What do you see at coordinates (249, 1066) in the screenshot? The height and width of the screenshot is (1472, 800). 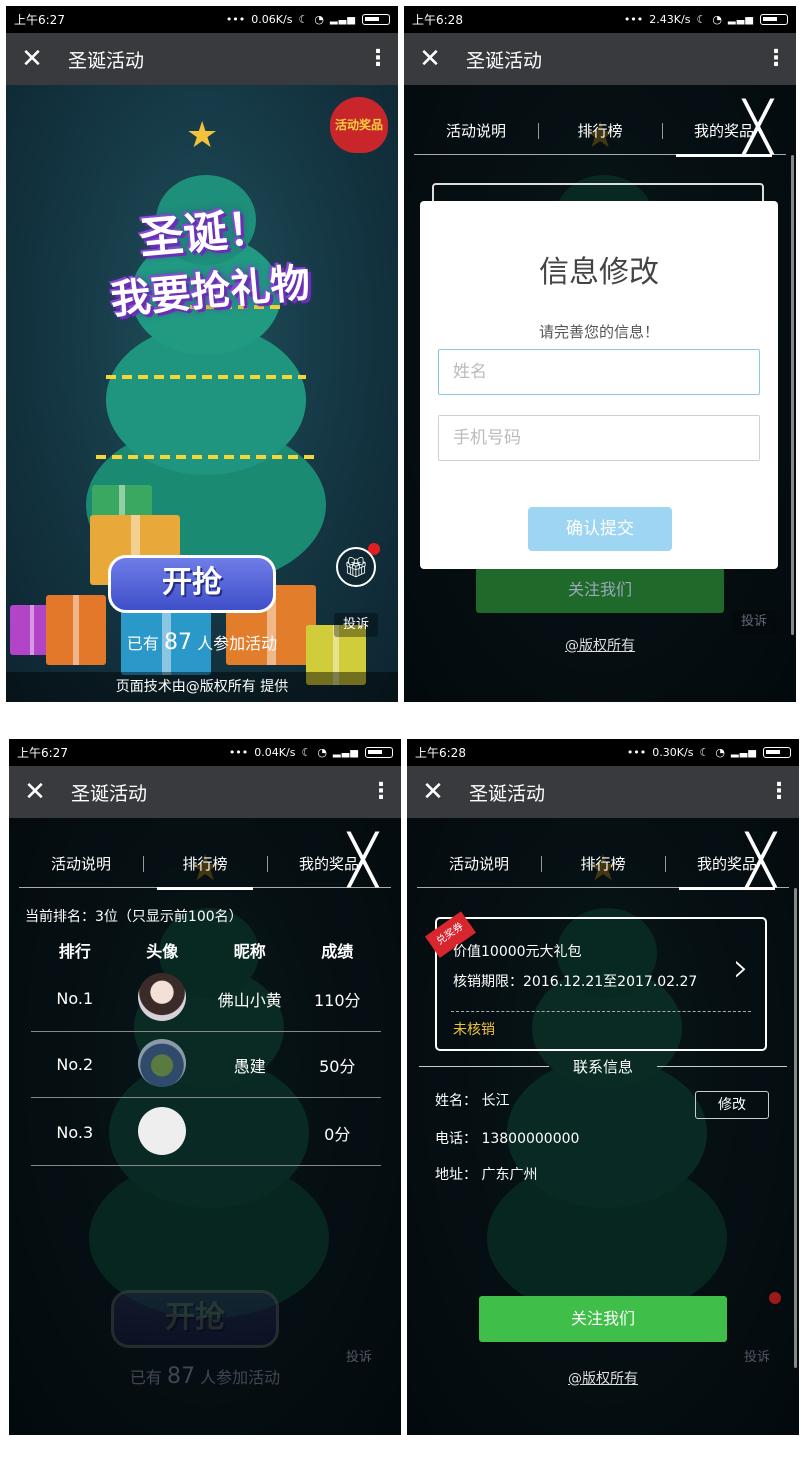 I see `rank-nickname: 愚建` at bounding box center [249, 1066].